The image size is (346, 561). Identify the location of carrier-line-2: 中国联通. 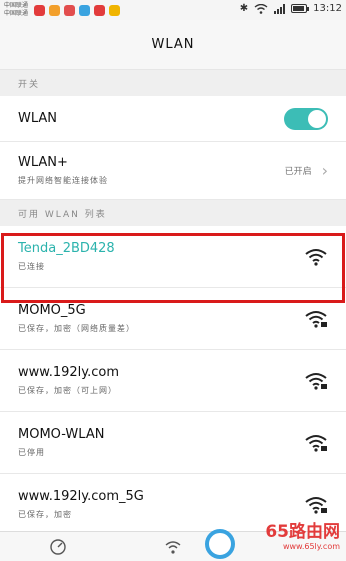
(16, 13).